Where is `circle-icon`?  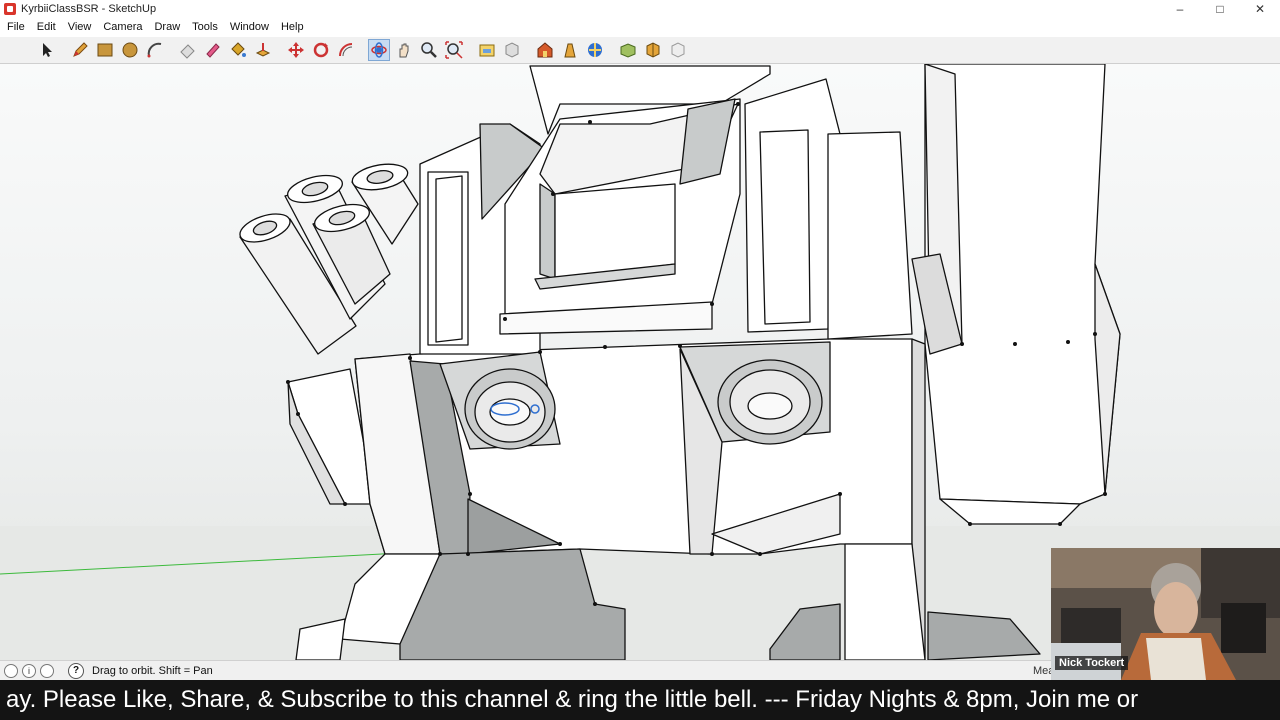 circle-icon is located at coordinates (130, 50).